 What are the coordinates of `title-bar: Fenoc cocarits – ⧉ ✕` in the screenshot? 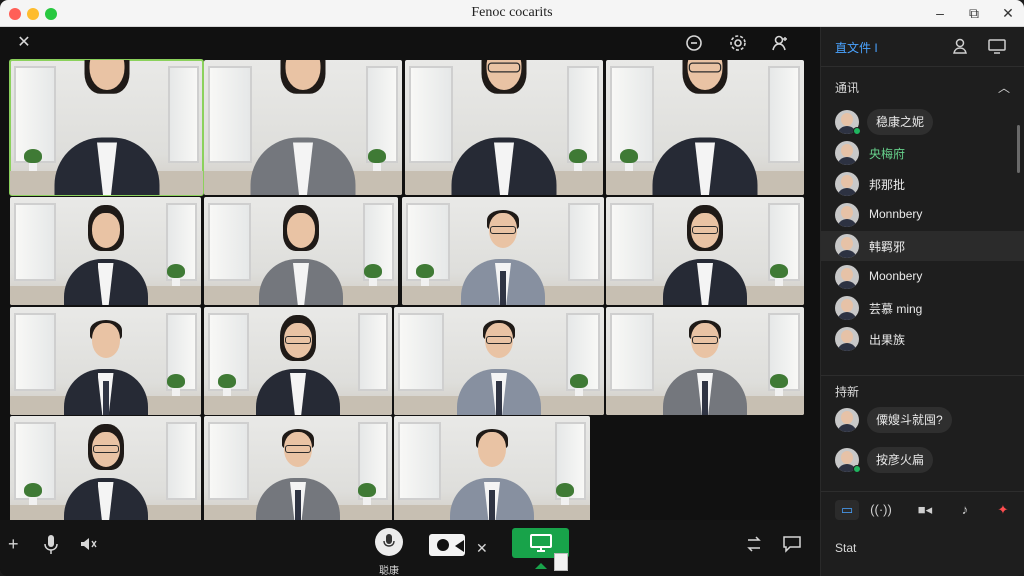 It's located at (512, 13).